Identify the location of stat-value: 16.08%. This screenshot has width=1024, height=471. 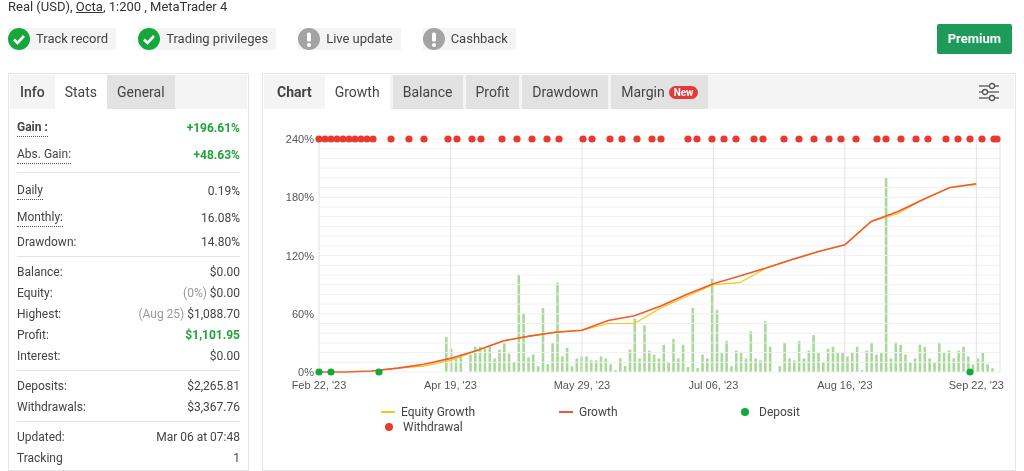
(220, 218).